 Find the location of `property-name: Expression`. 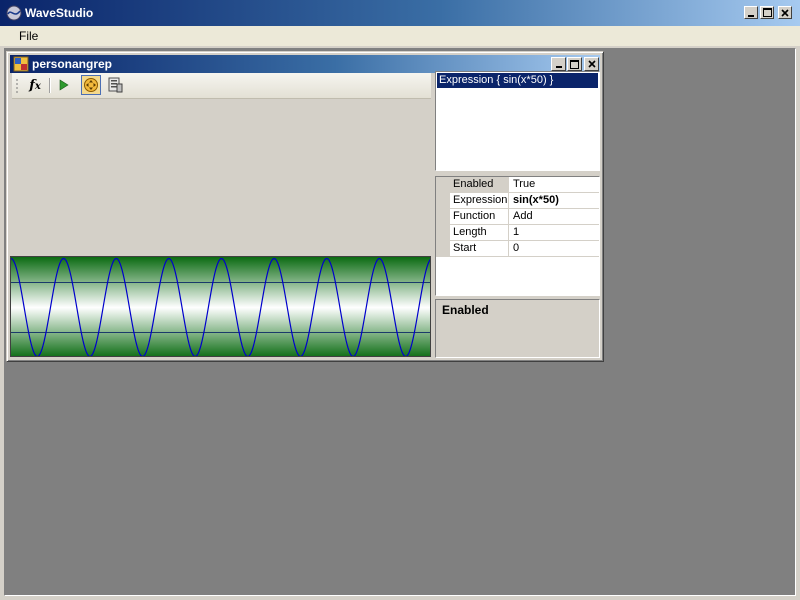

property-name: Expression is located at coordinates (479, 201).